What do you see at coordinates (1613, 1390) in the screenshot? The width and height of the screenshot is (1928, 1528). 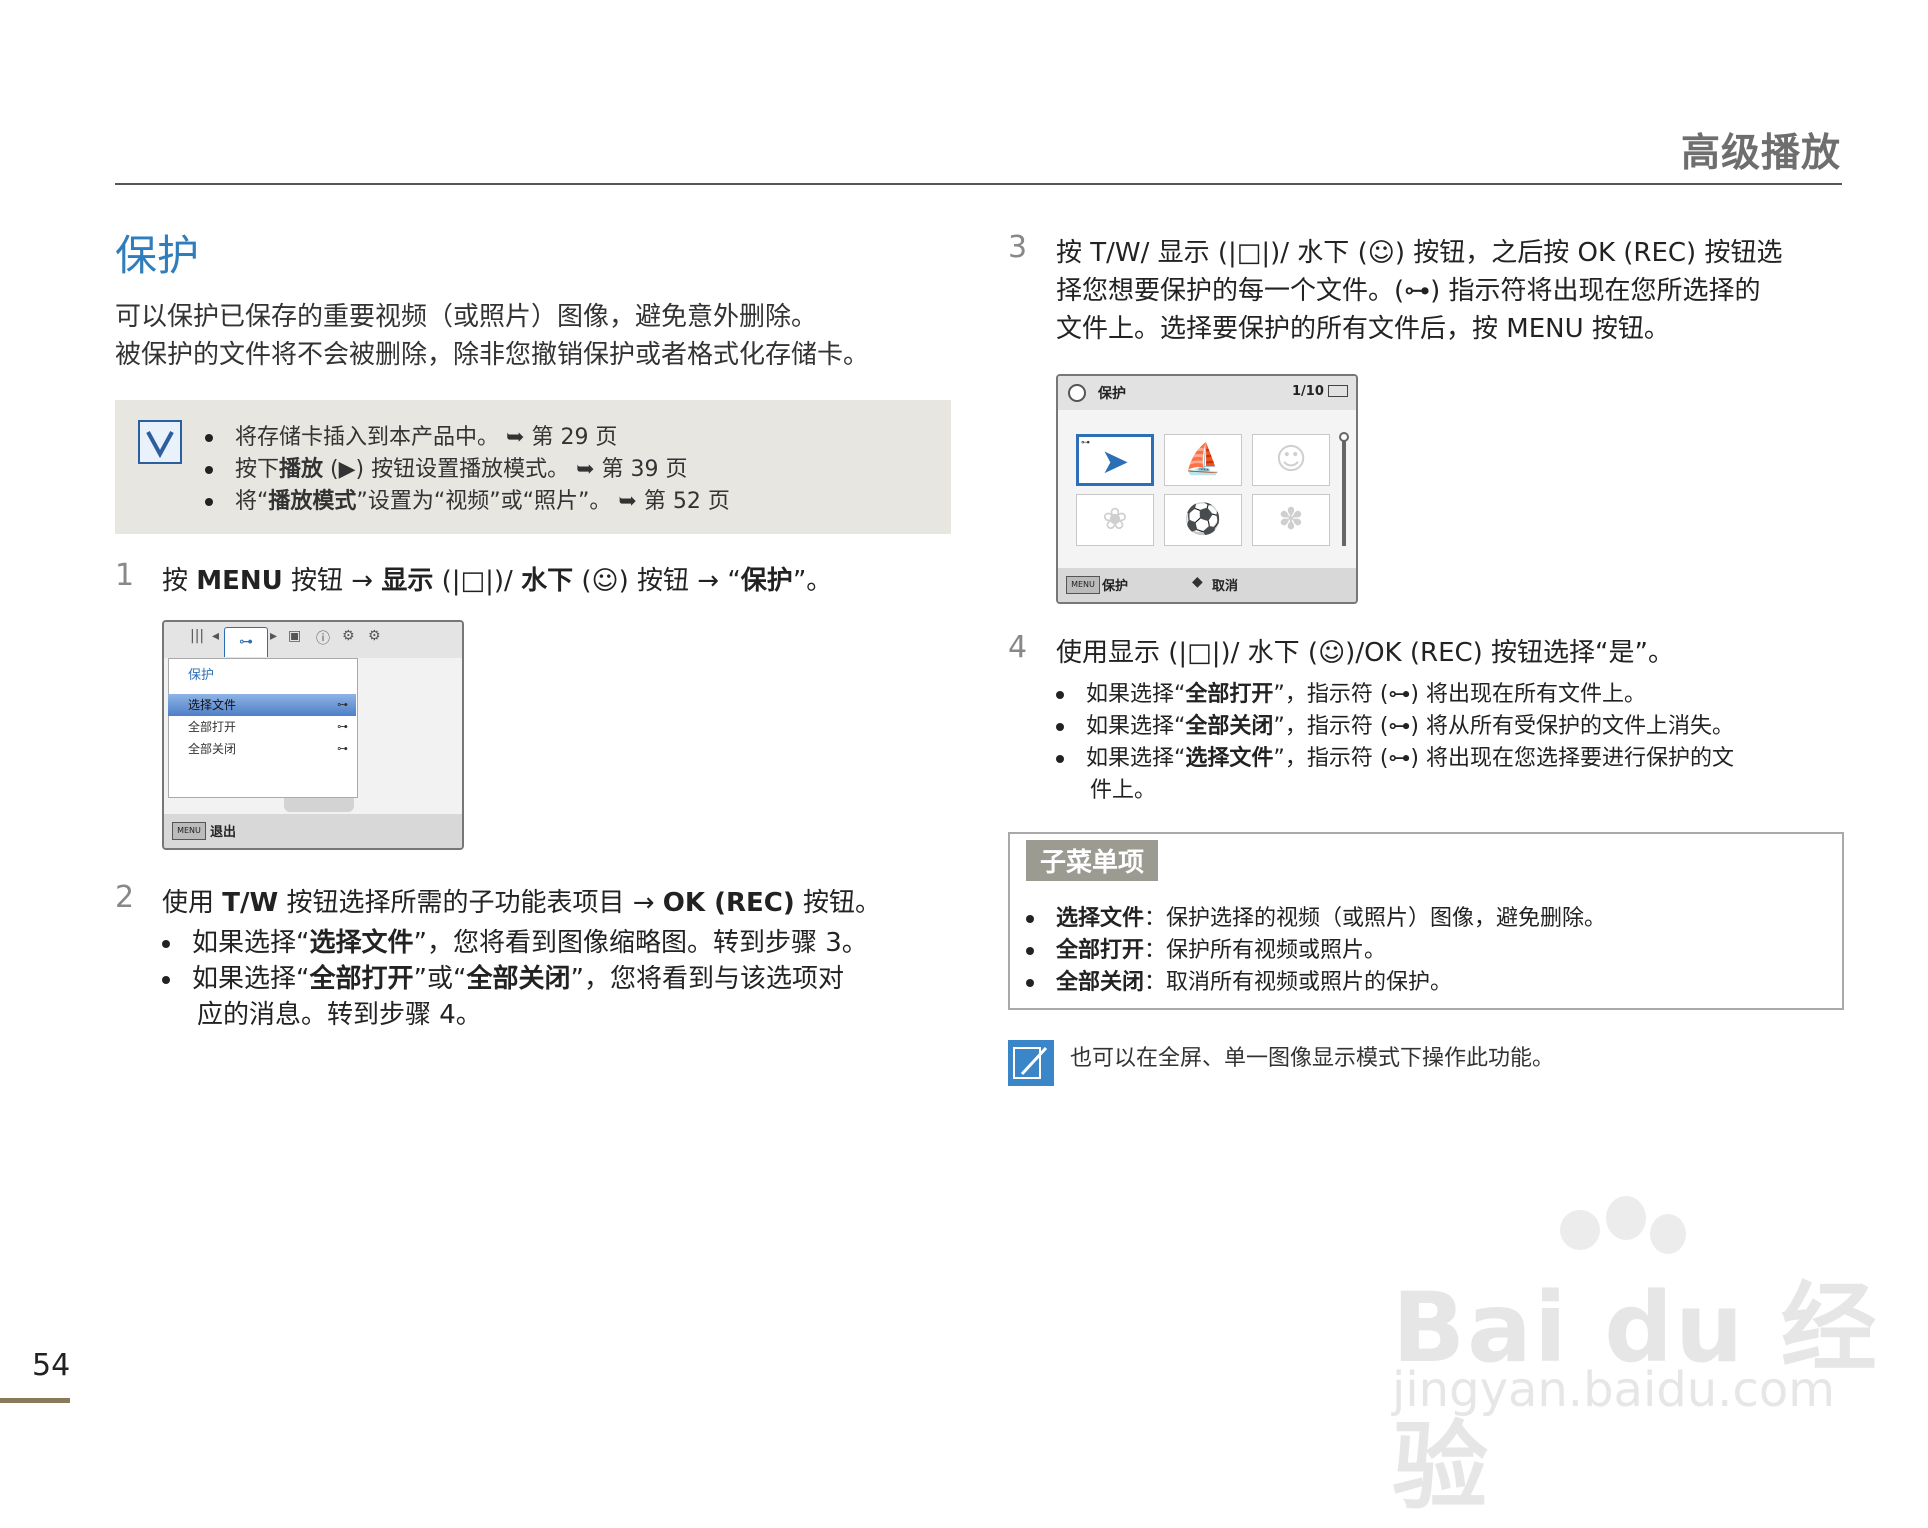 I see `watermark-url: jingyan.baidu.com` at bounding box center [1613, 1390].